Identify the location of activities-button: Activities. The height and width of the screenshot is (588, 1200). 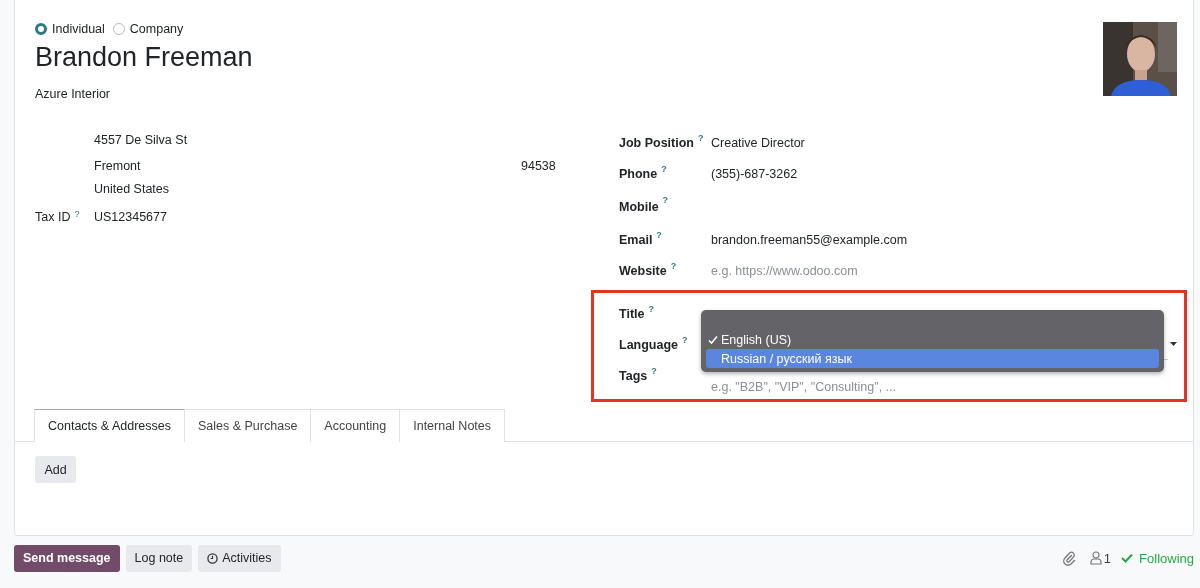
(239, 558).